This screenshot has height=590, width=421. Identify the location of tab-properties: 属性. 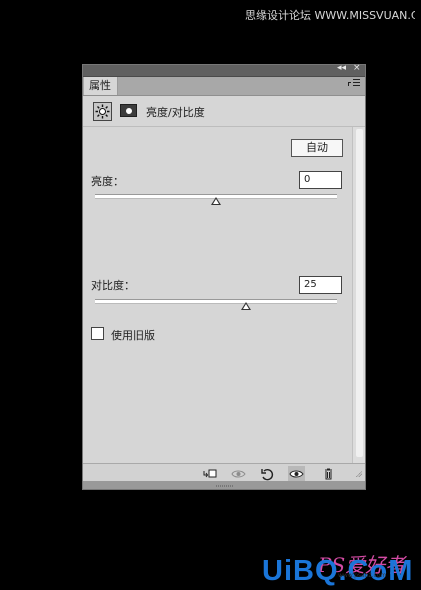
(101, 86).